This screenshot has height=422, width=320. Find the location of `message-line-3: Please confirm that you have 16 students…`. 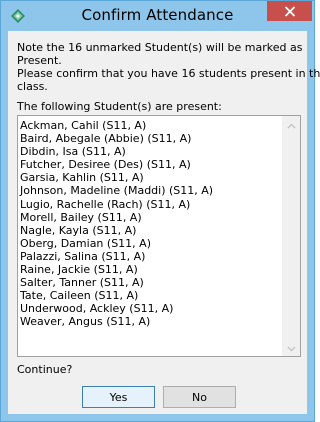

message-line-3: Please confirm that you have 16 students… is located at coordinates (168, 73).